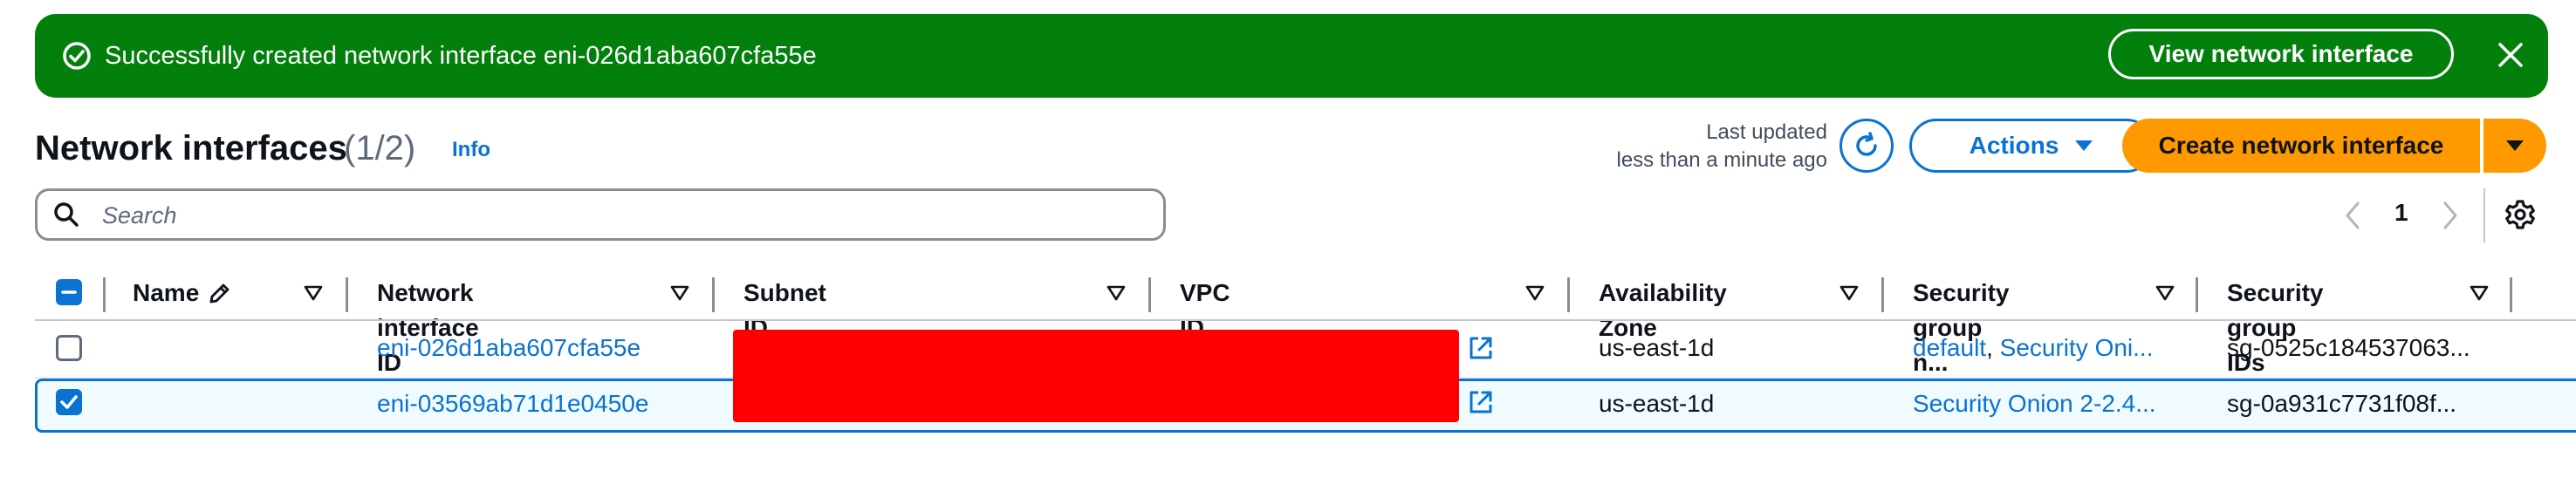 Image resolution: width=2576 pixels, height=478 pixels. Describe the element at coordinates (1722, 160) in the screenshot. I see `last-updated-value: less than a minute ago` at that location.